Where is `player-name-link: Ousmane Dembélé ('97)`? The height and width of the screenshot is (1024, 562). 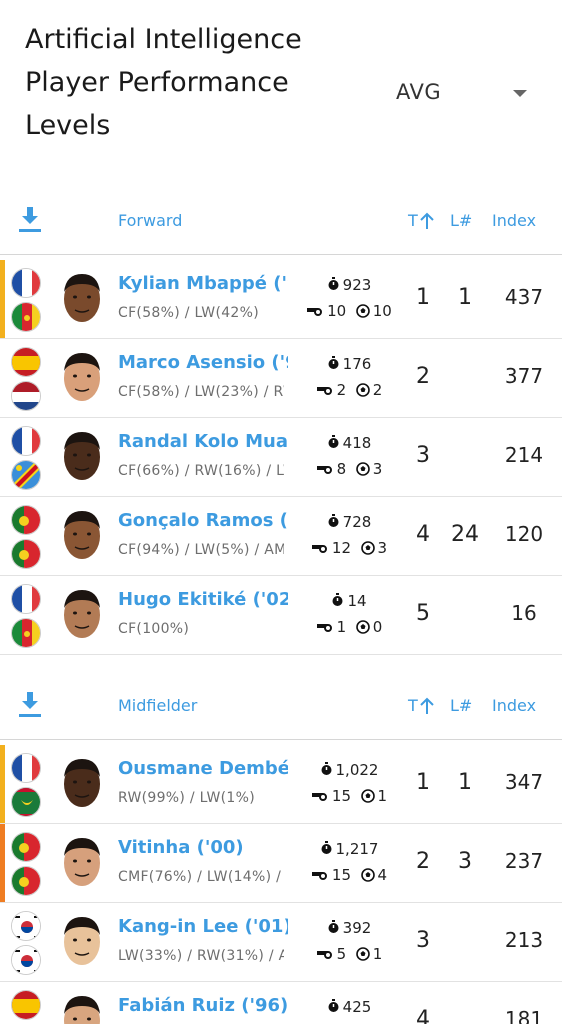 player-name-link: Ousmane Dembélé ('97) is located at coordinates (203, 768).